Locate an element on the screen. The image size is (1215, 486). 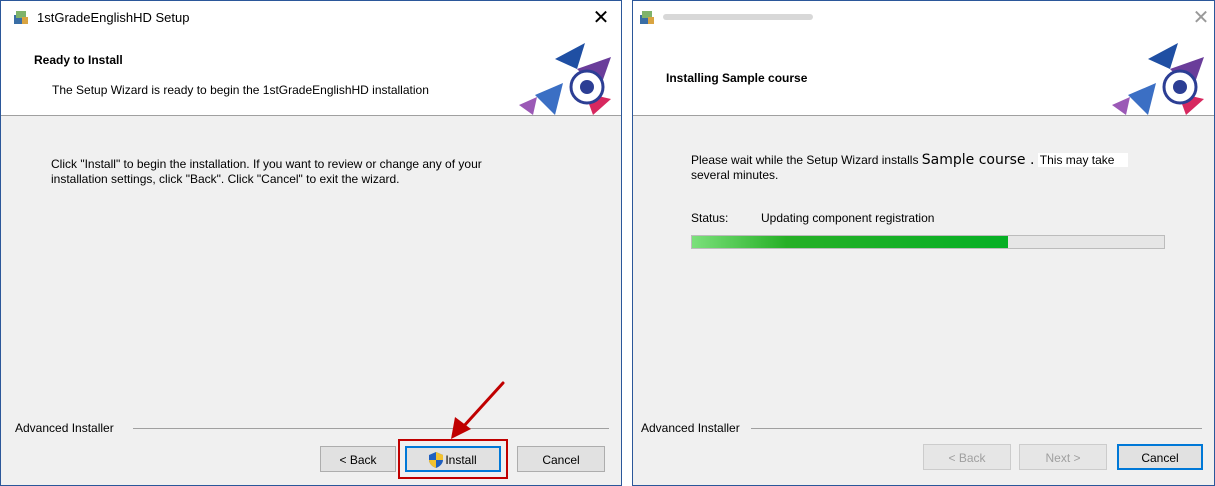
title-bar: ✕ is located at coordinates (923, 18).